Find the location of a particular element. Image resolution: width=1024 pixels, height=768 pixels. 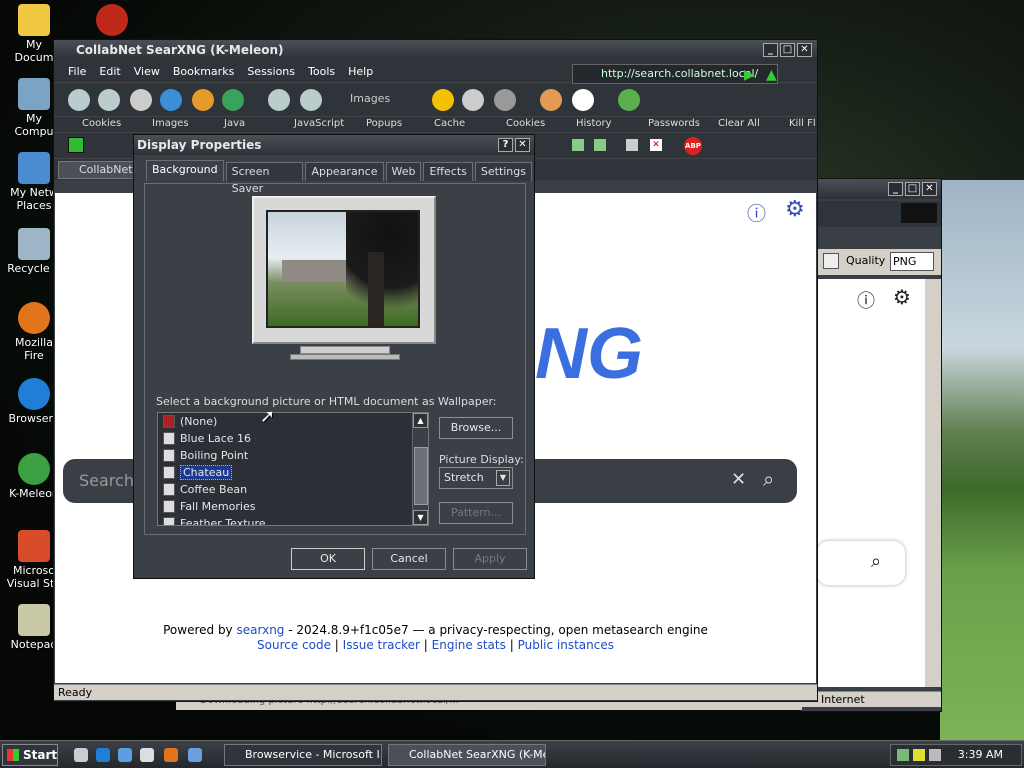

list-item: Boiling Point is located at coordinates (293, 455).